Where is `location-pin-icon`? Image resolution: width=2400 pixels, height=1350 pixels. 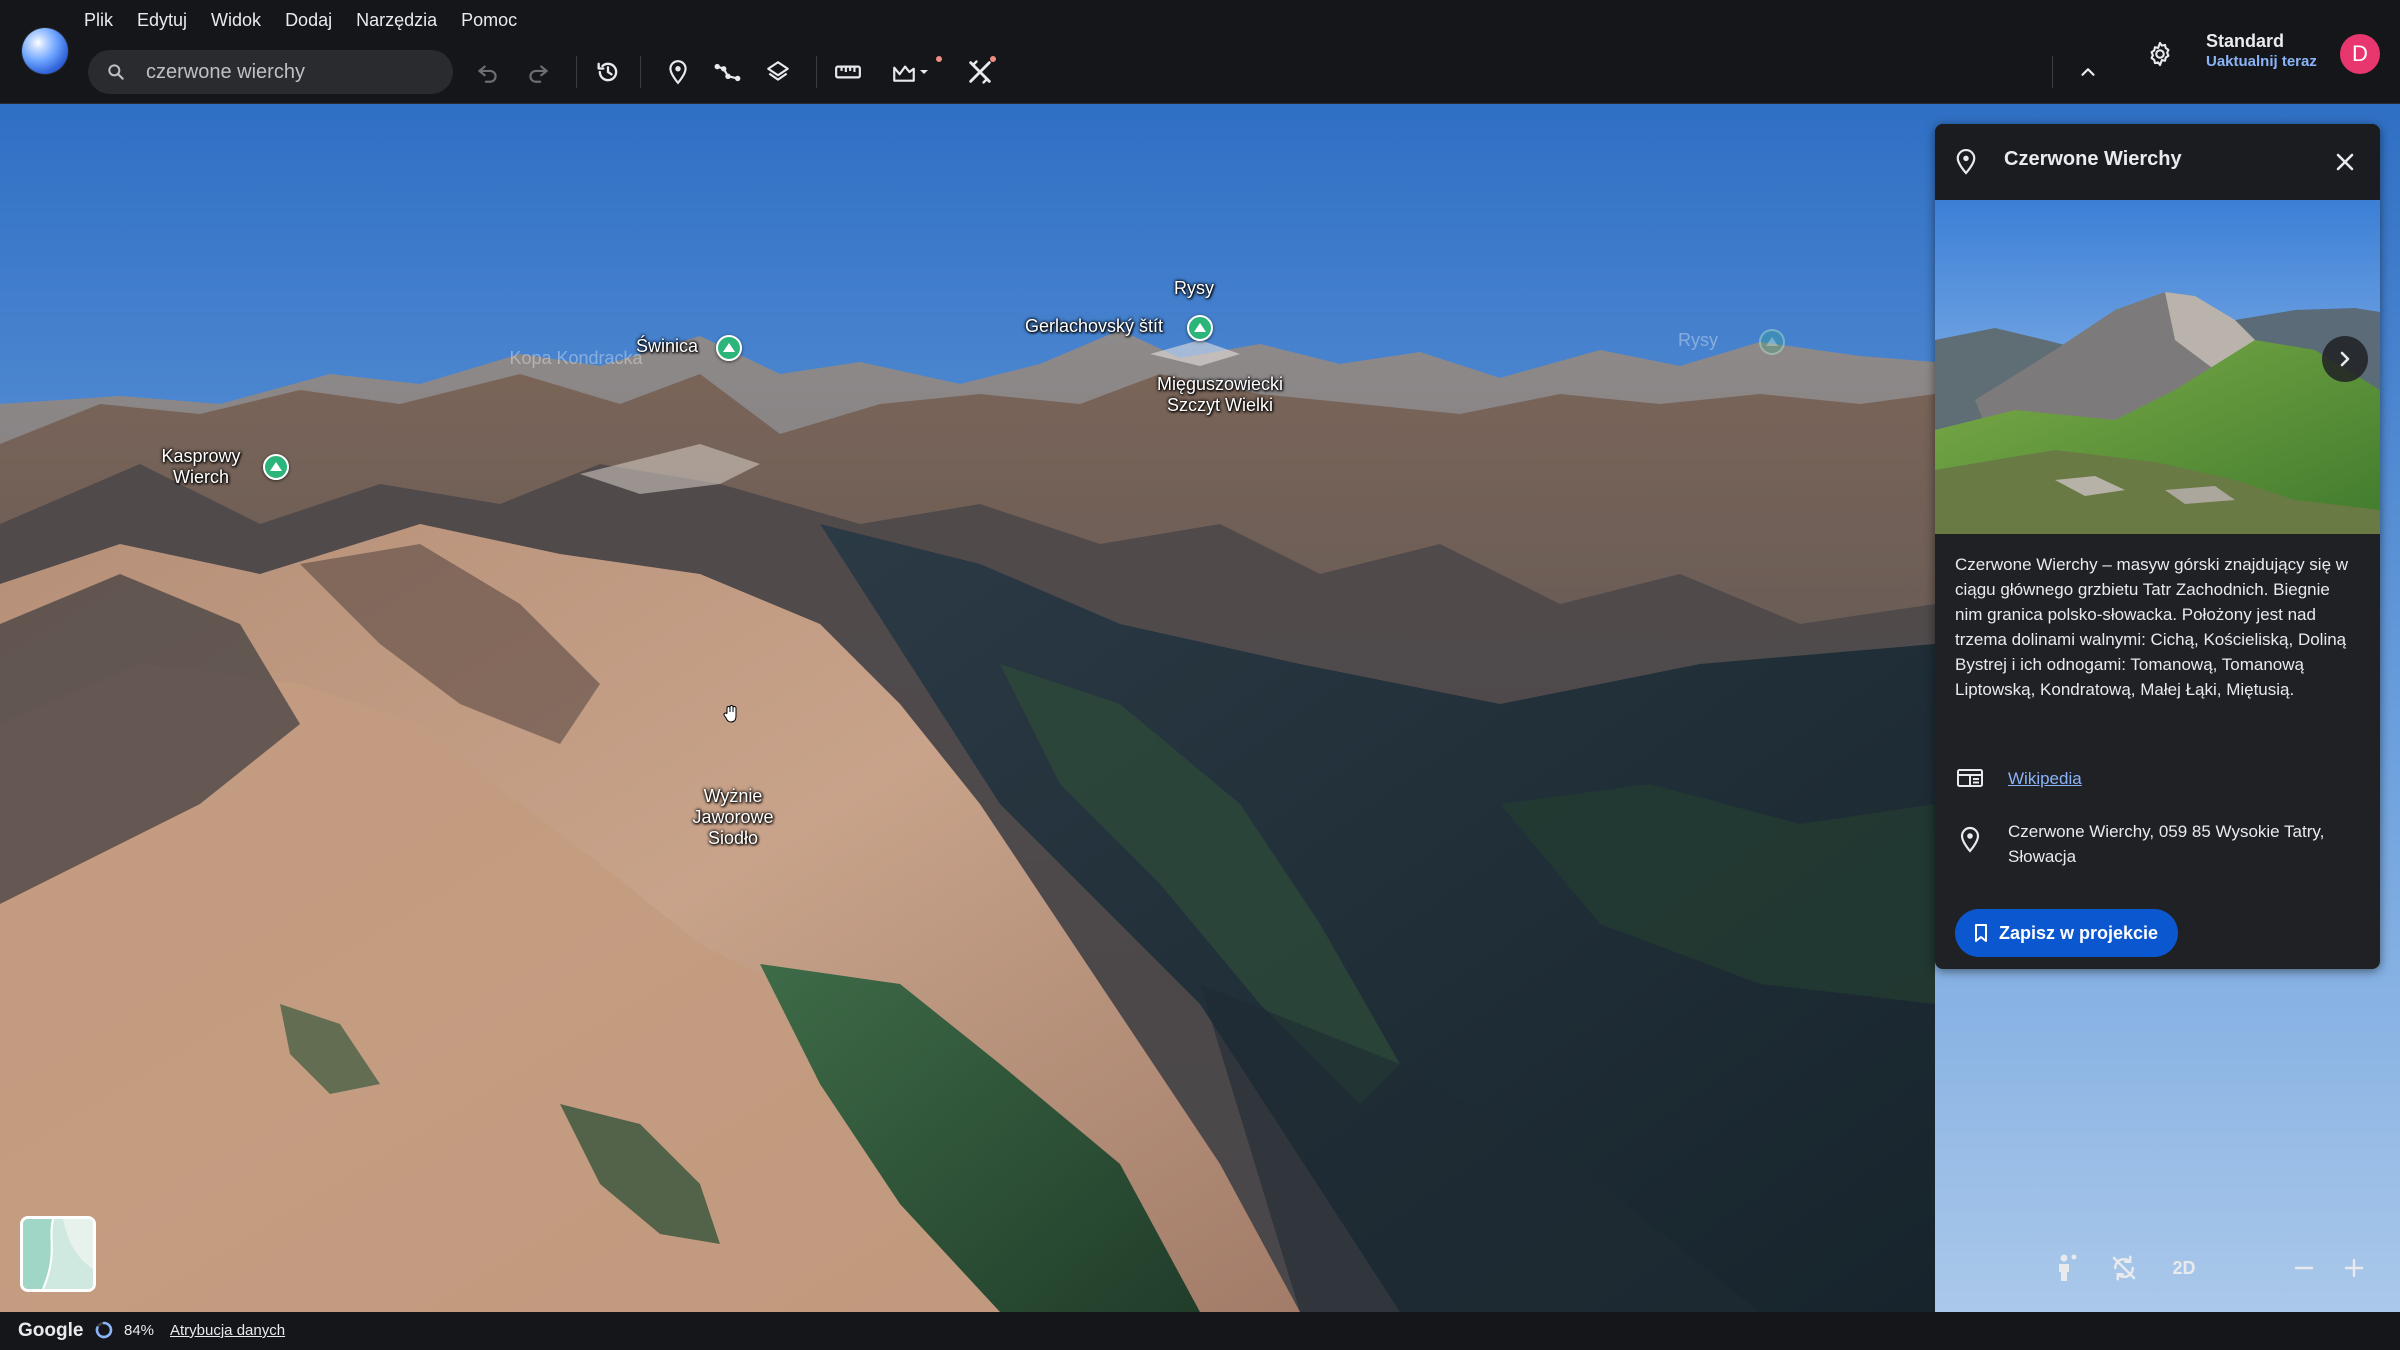
location-pin-icon is located at coordinates (1970, 839).